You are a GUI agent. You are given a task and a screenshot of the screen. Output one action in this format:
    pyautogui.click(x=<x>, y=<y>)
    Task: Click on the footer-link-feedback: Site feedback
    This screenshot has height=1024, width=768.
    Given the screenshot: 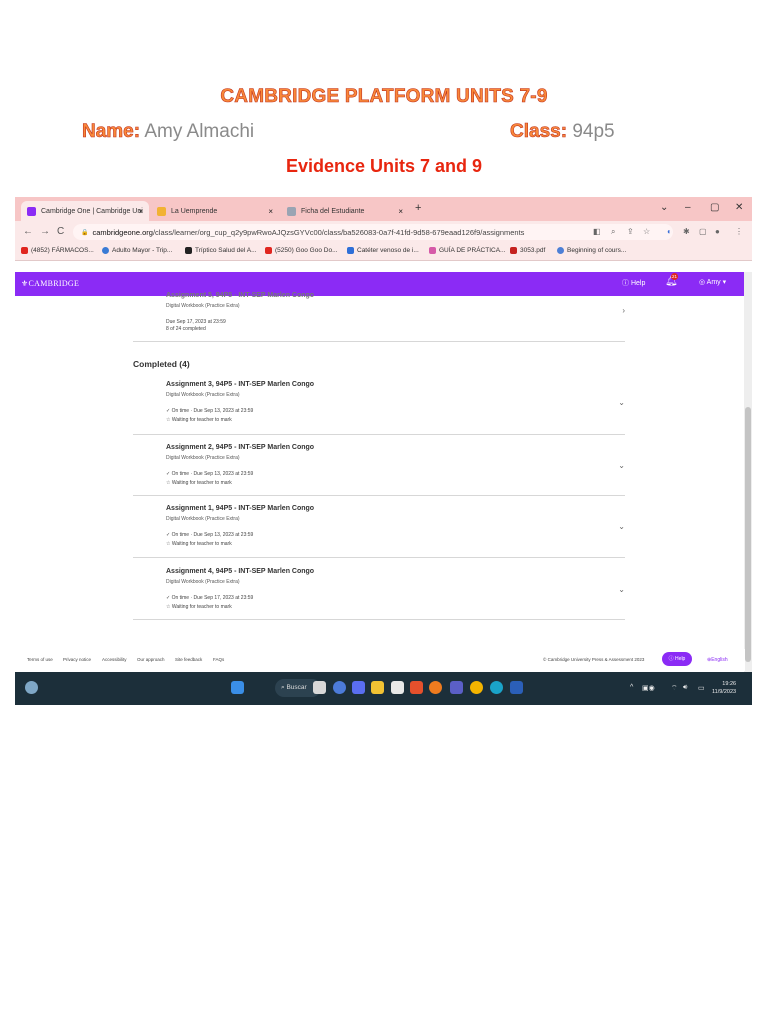 What is the action you would take?
    pyautogui.click(x=188, y=659)
    